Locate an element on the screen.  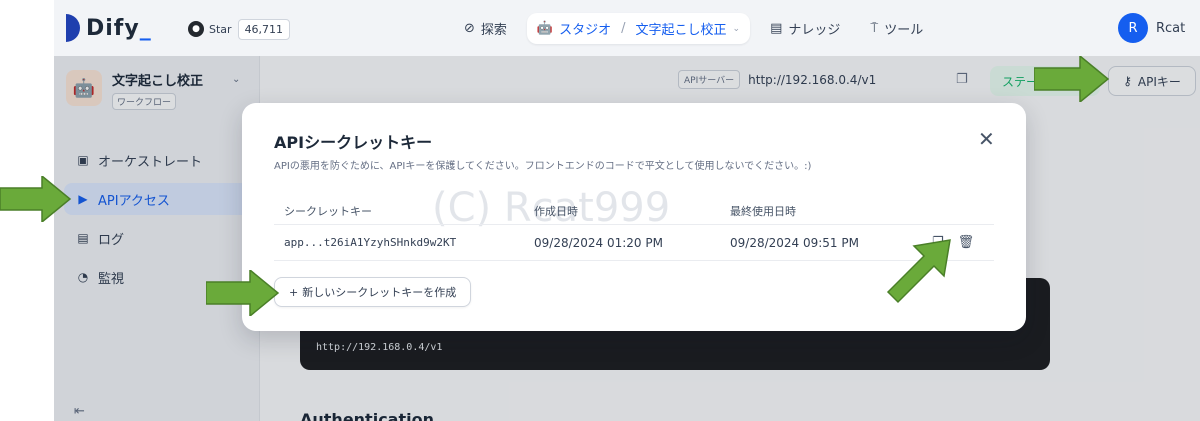
dify-logo: Dify_ is located at coordinates (109, 28).